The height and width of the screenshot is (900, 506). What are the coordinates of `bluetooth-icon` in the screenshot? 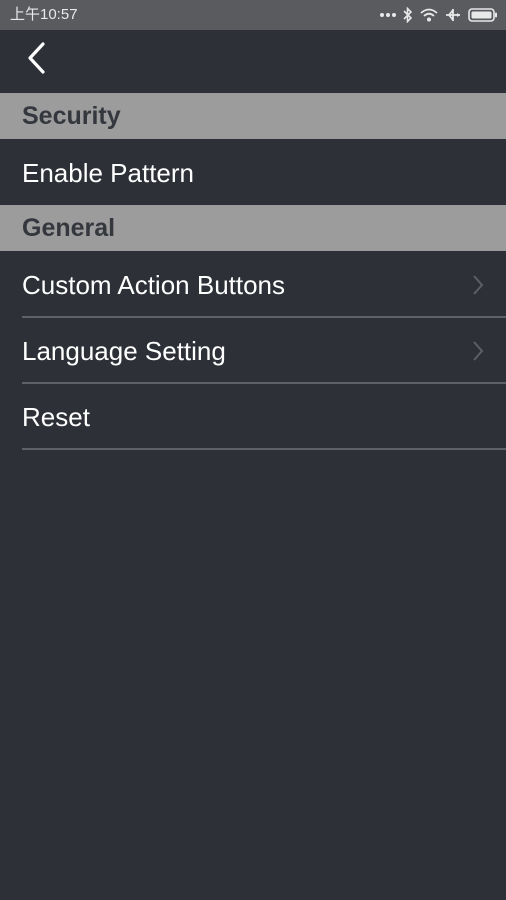 It's located at (408, 15).